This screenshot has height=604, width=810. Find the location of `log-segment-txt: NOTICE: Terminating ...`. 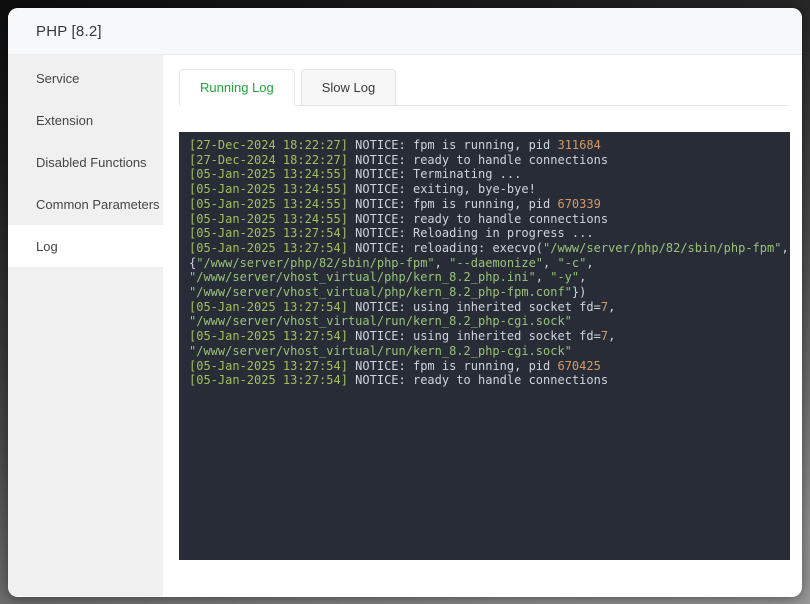

log-segment-txt: NOTICE: Terminating ... is located at coordinates (434, 174).